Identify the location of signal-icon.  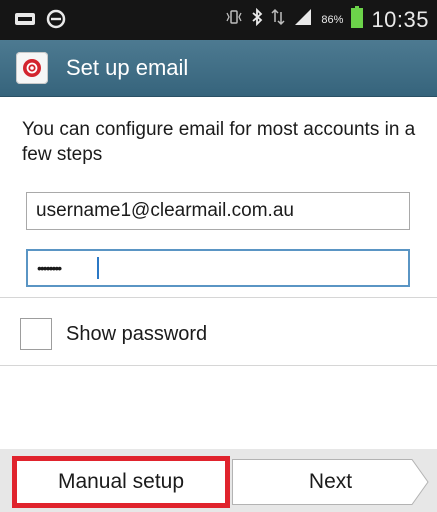
(303, 19).